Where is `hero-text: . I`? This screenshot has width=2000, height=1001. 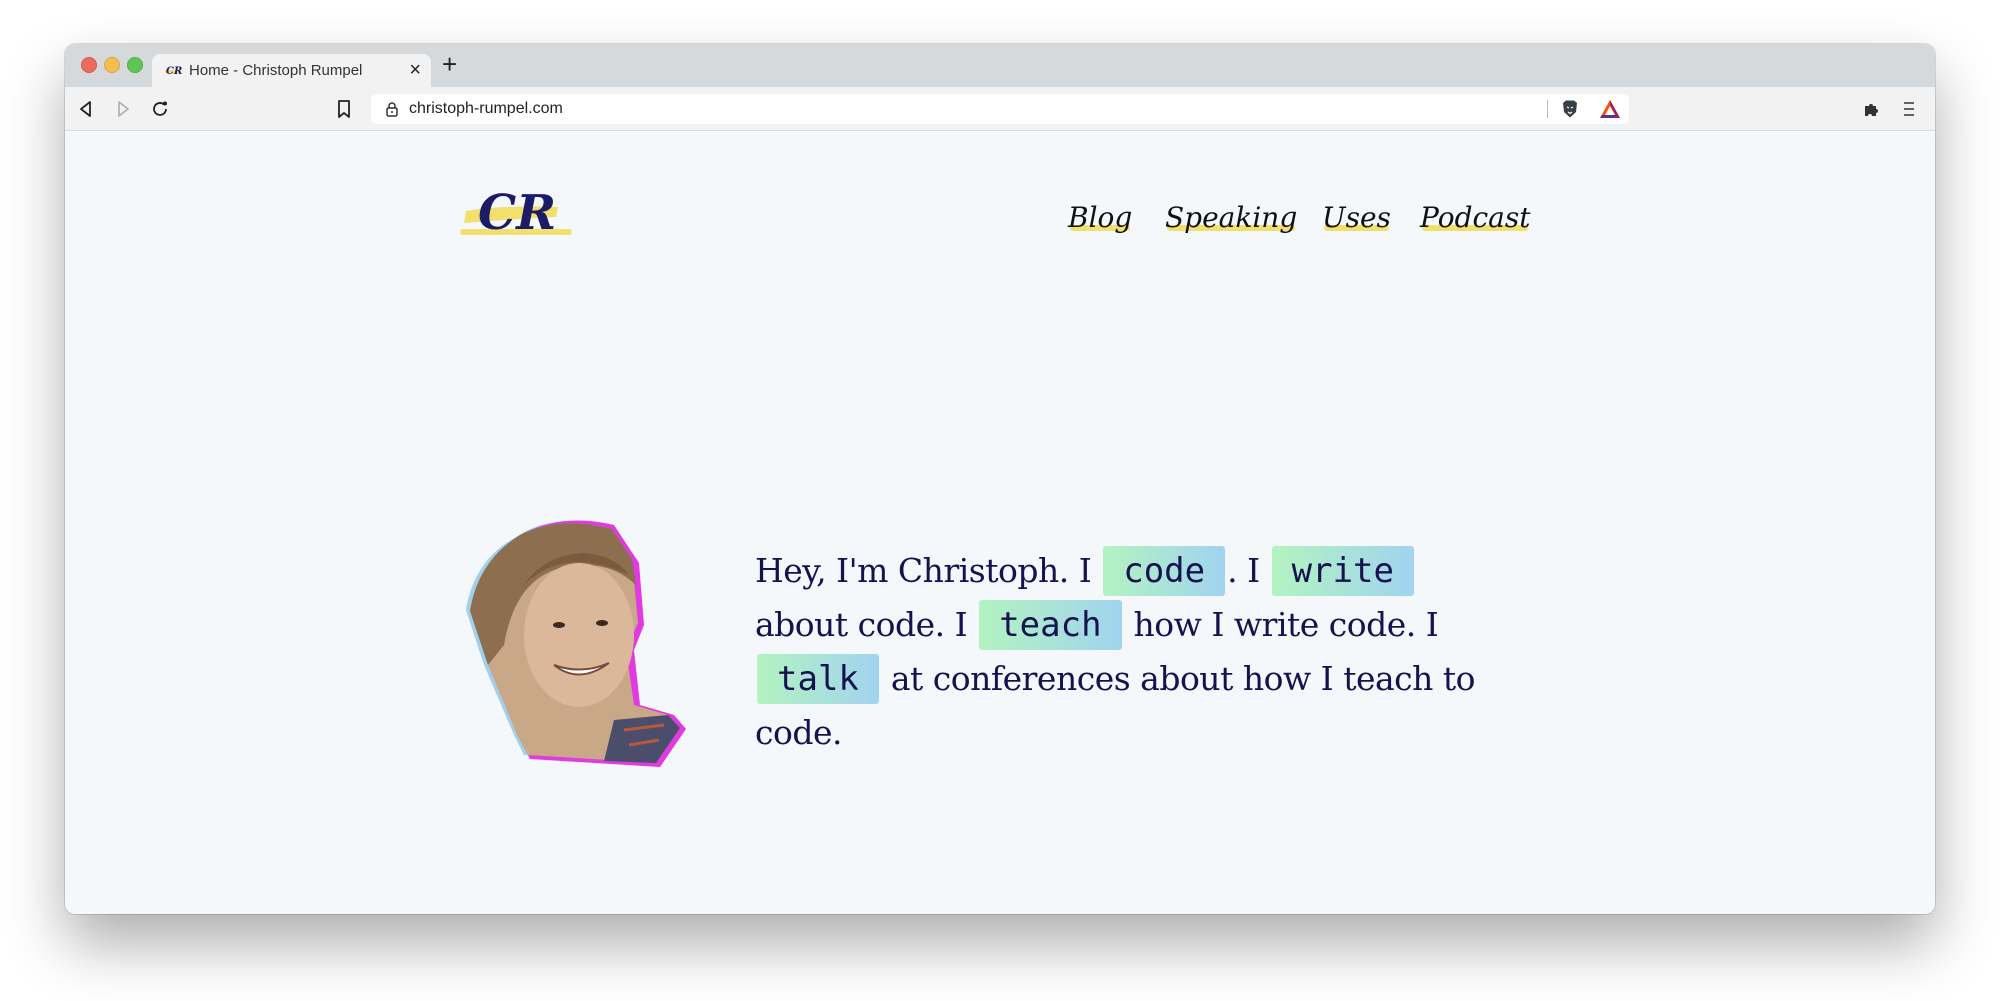 hero-text: . I is located at coordinates (1248, 570).